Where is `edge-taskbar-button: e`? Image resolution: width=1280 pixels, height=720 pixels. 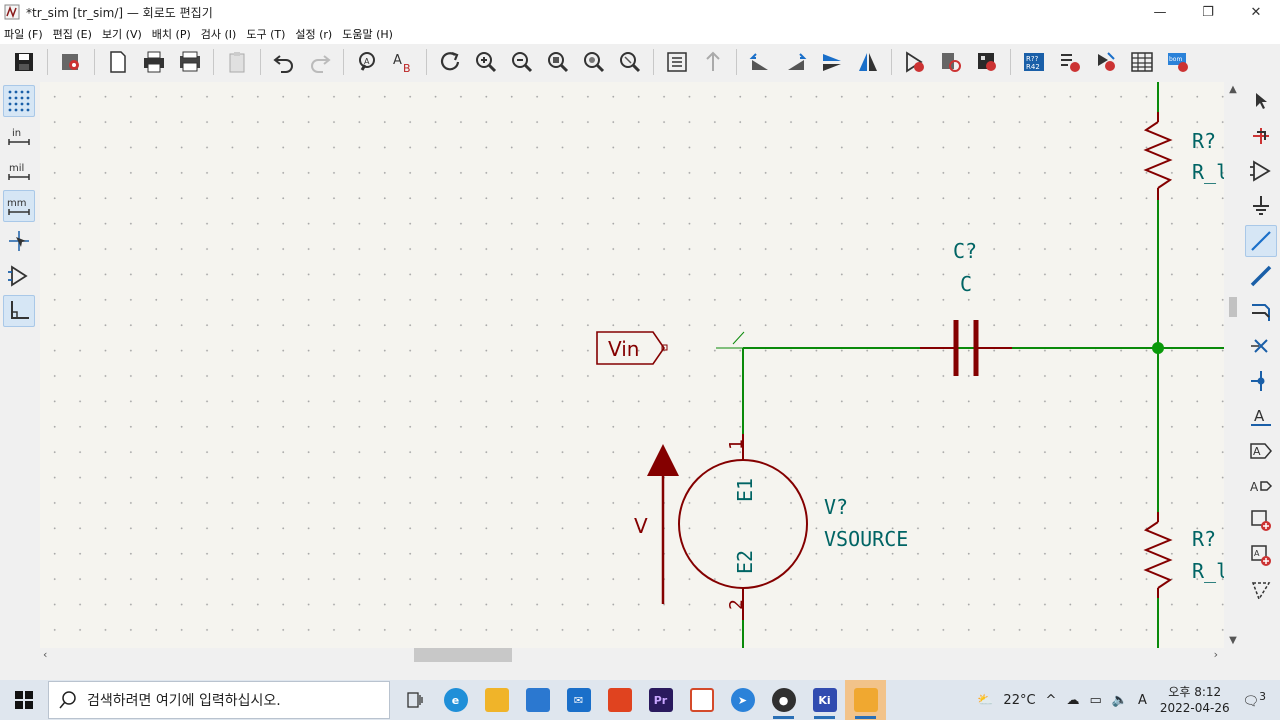
edge-taskbar-button: e is located at coordinates (455, 700).